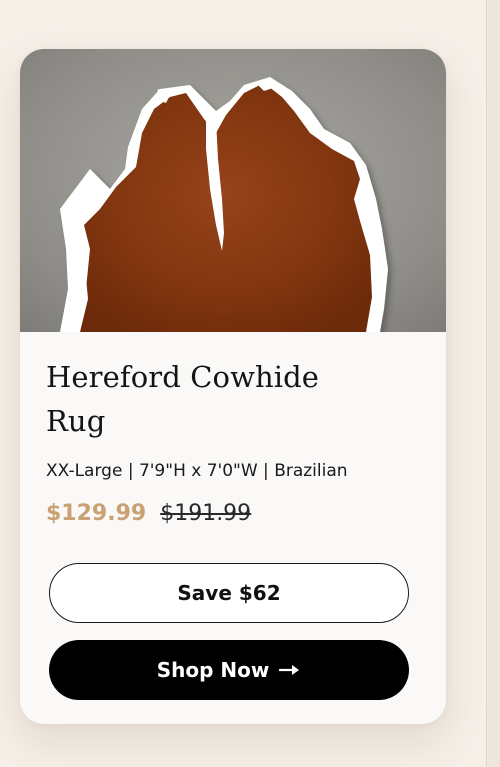  What do you see at coordinates (206, 399) in the screenshot?
I see `product-title: Hereford Cowhide Rug` at bounding box center [206, 399].